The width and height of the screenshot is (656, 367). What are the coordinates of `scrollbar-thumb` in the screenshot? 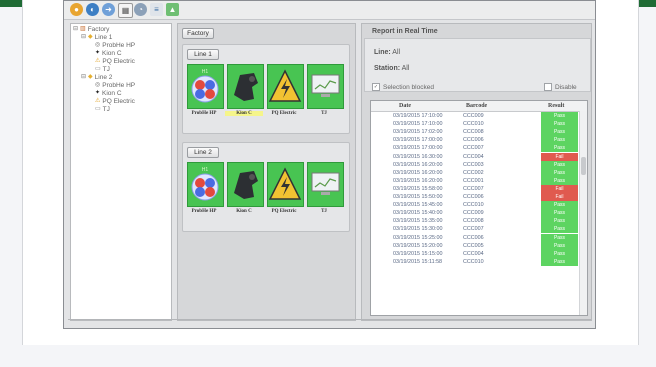 It's located at (583, 166).